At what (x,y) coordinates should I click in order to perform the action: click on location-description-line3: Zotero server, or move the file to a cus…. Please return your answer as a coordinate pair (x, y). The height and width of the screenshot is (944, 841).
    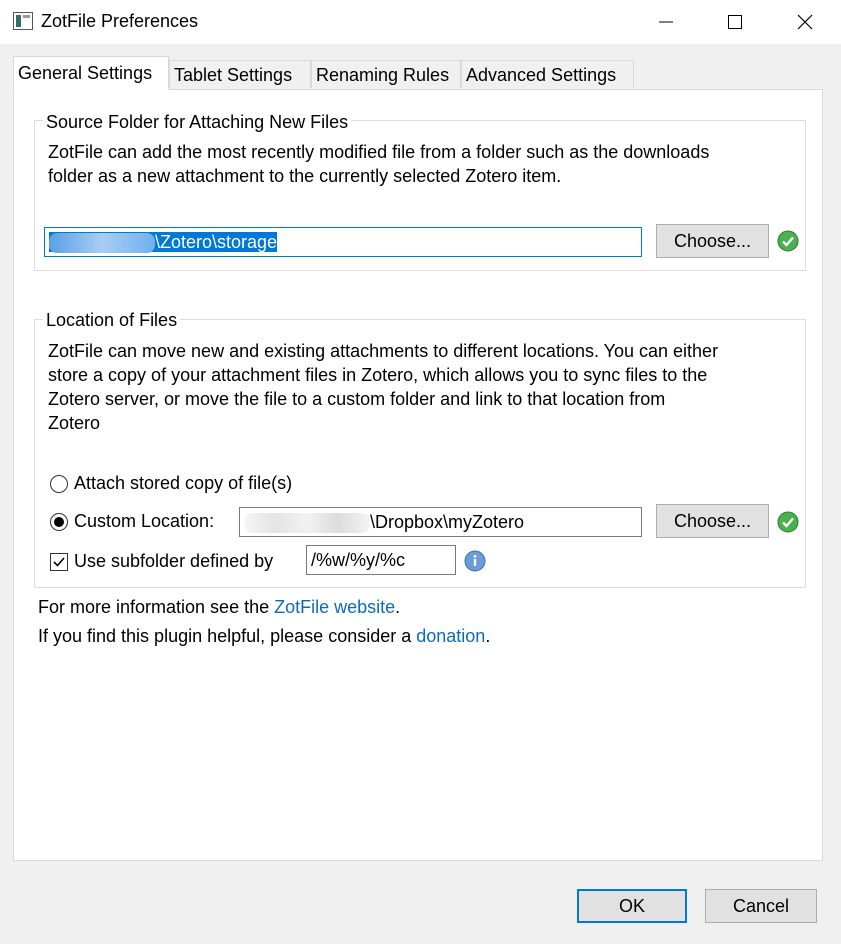
    Looking at the image, I should click on (357, 399).